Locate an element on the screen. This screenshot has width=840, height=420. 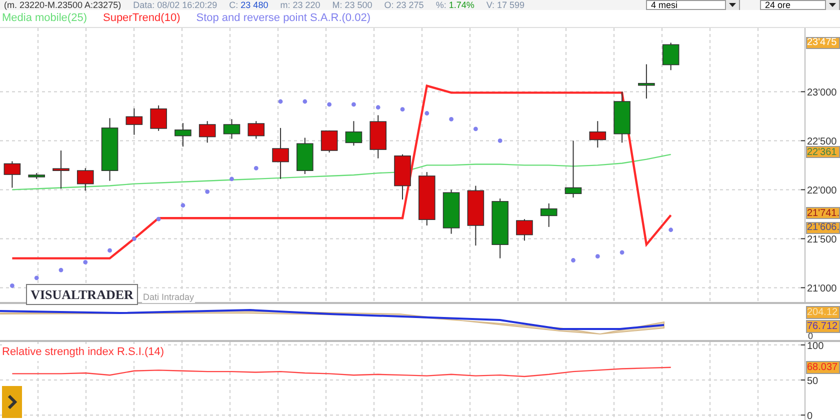
panel-title: Relative strength index R.S.I.(14) is located at coordinates (83, 352).